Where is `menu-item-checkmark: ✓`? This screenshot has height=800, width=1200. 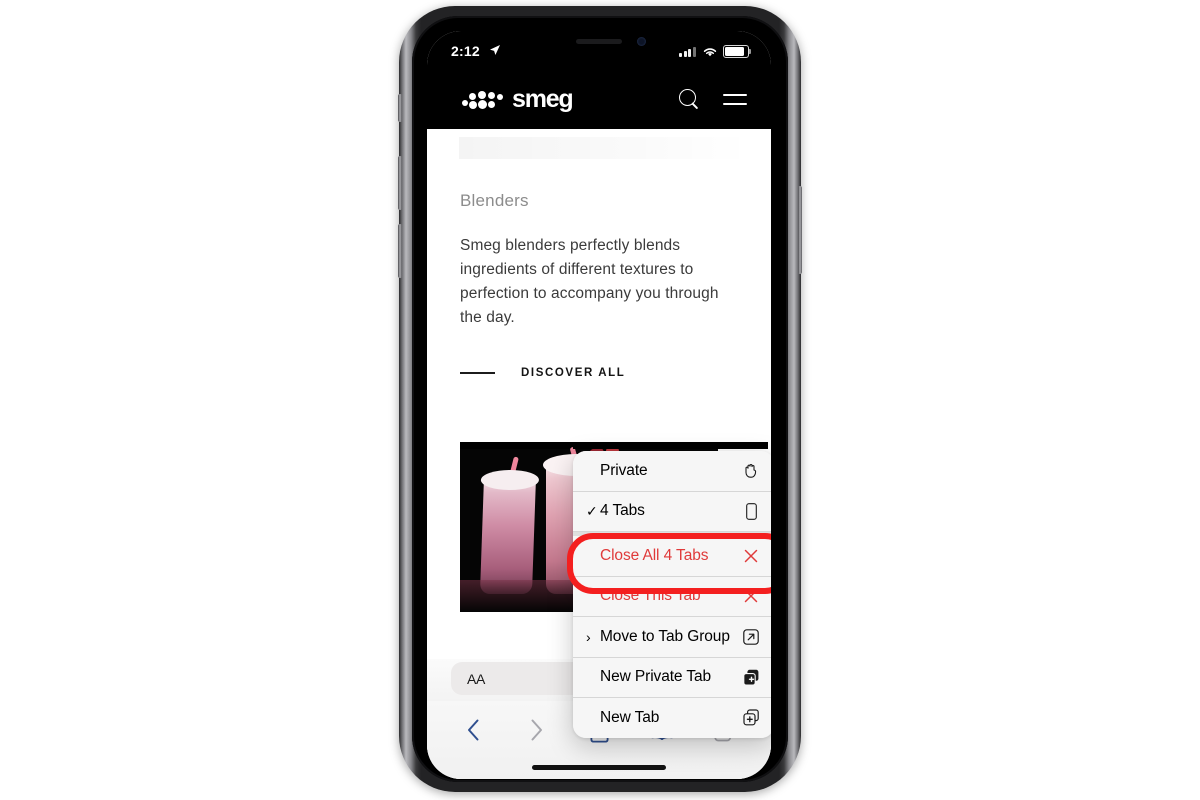 menu-item-checkmark: ✓ is located at coordinates (592, 510).